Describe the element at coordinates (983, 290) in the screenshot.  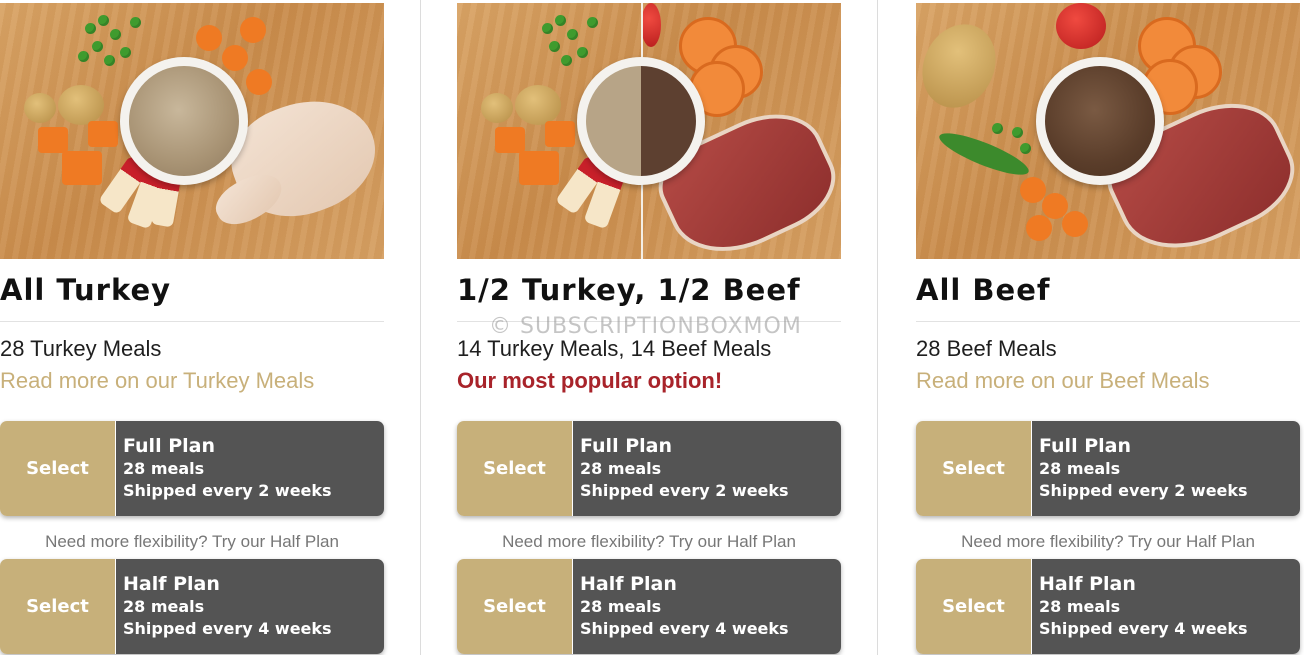
I see `recipe-title: All Beef` at that location.